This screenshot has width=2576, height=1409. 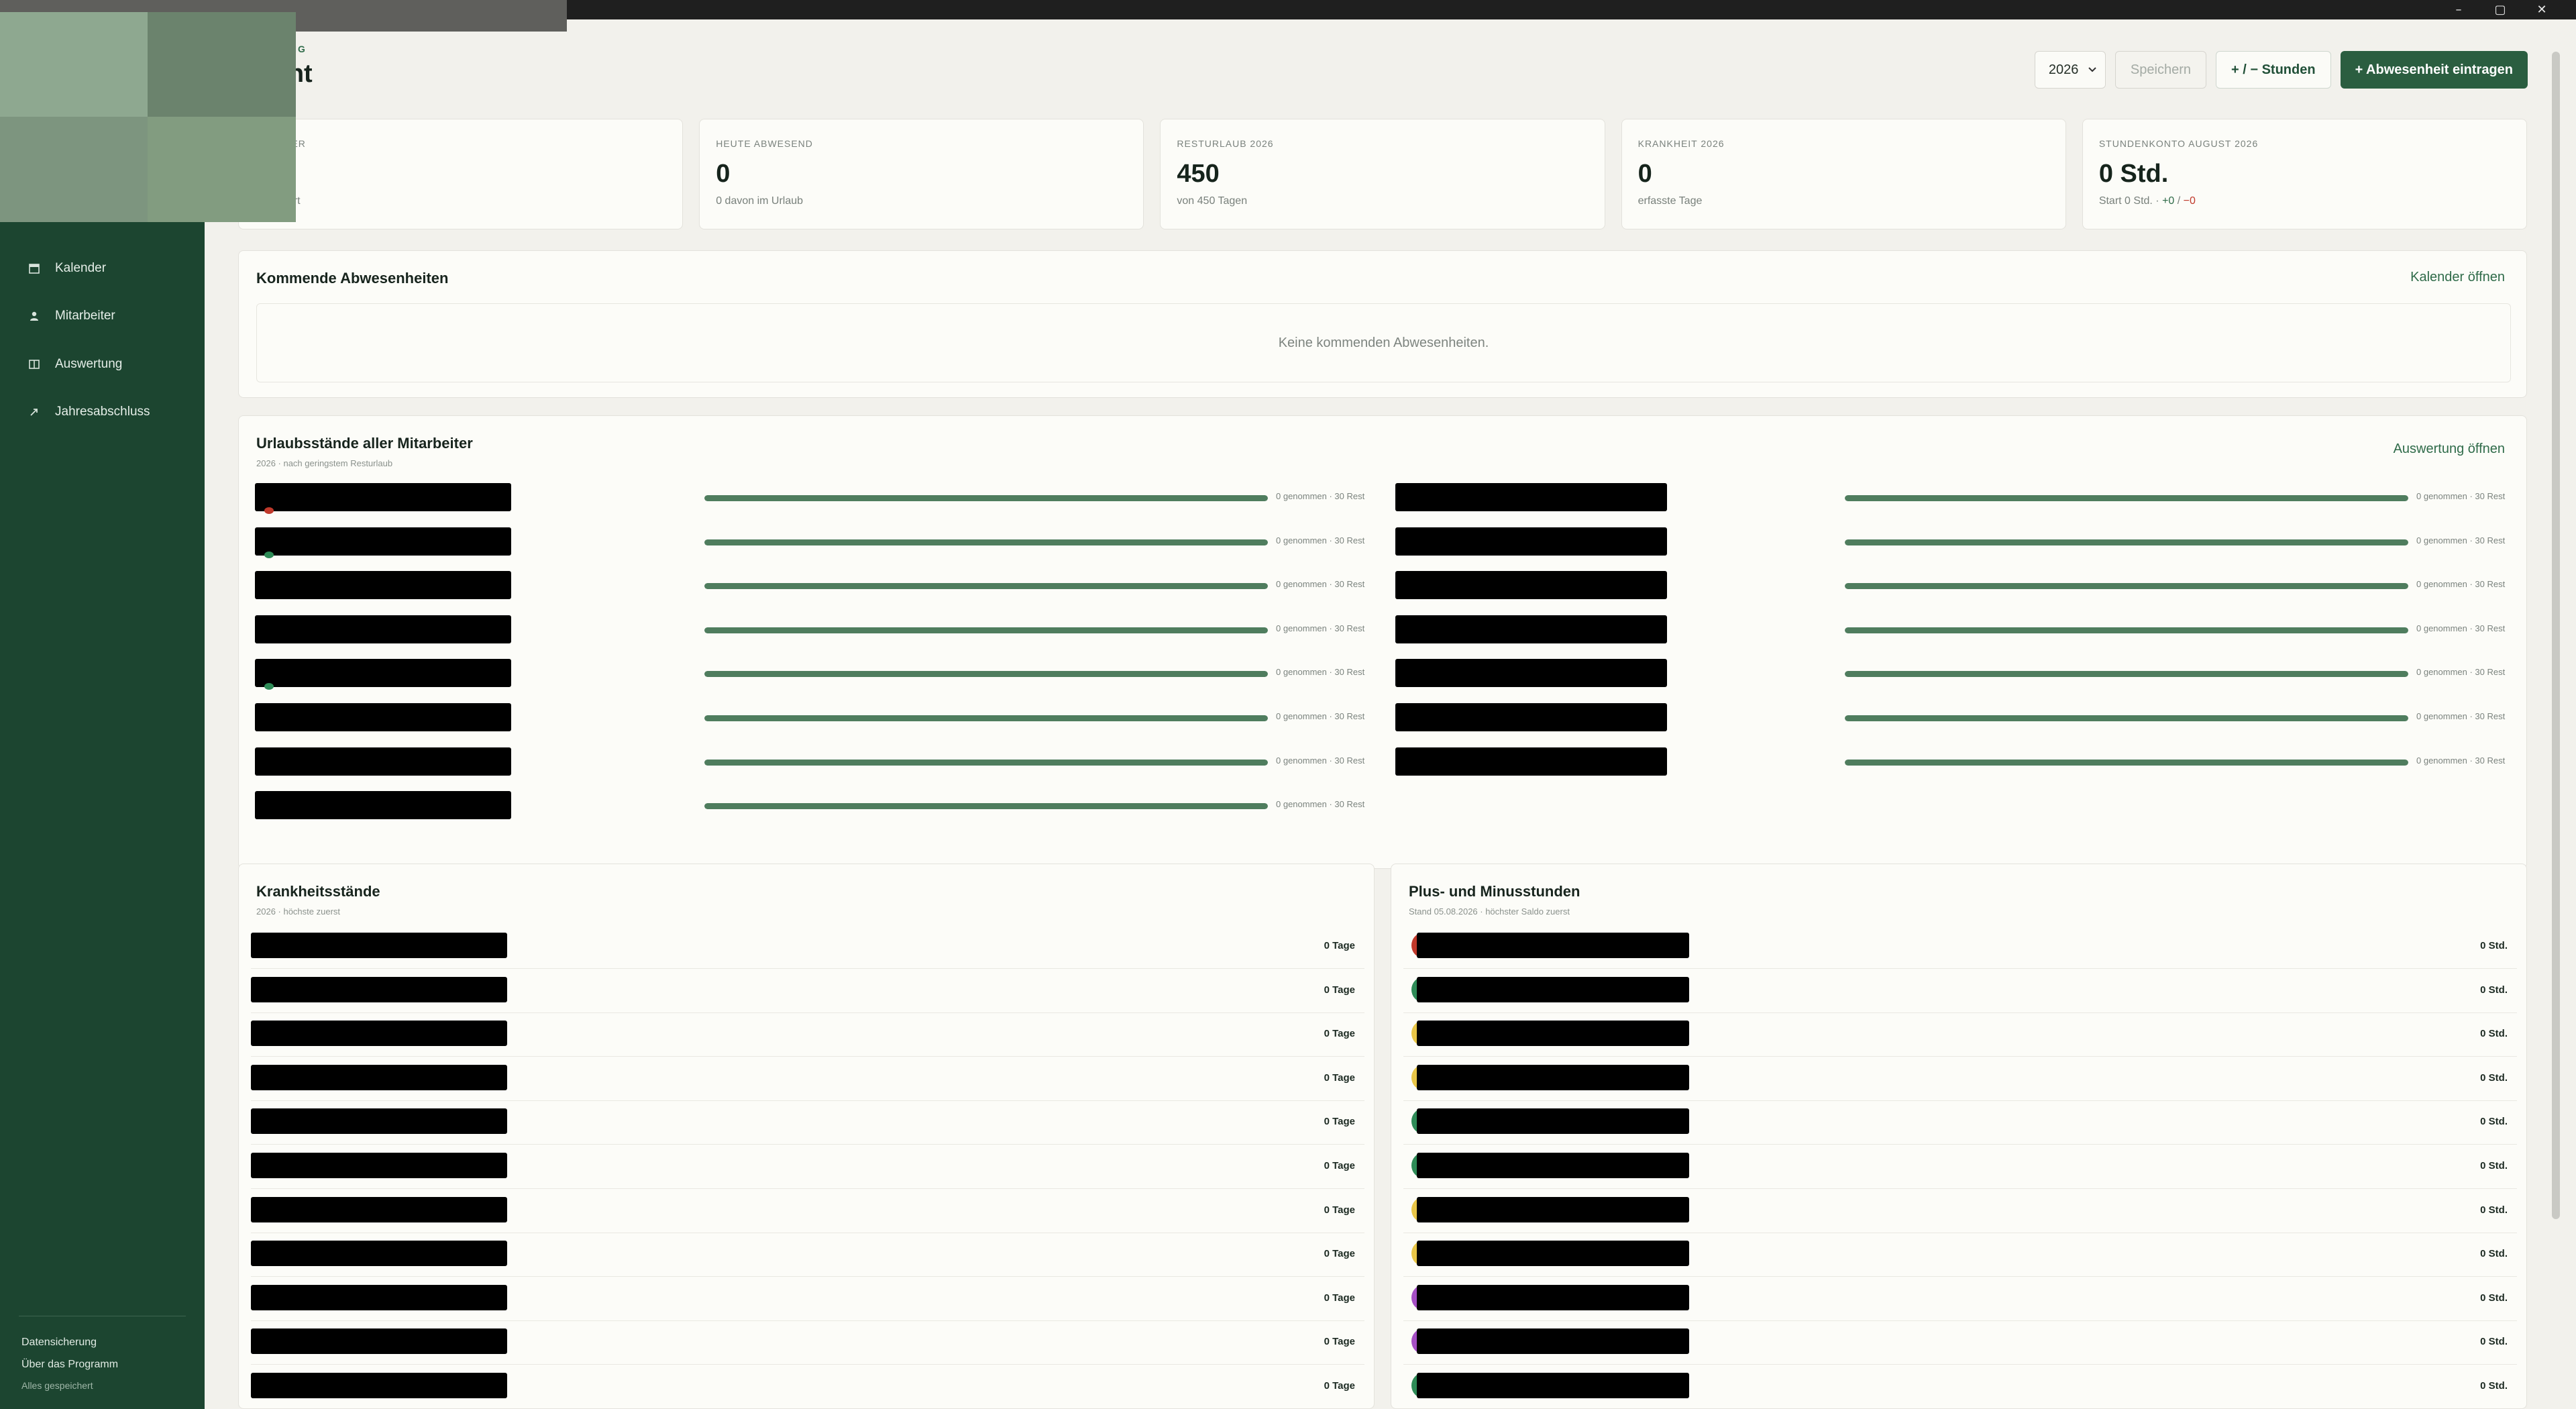 I want to click on stat-value, so click(x=460, y=174).